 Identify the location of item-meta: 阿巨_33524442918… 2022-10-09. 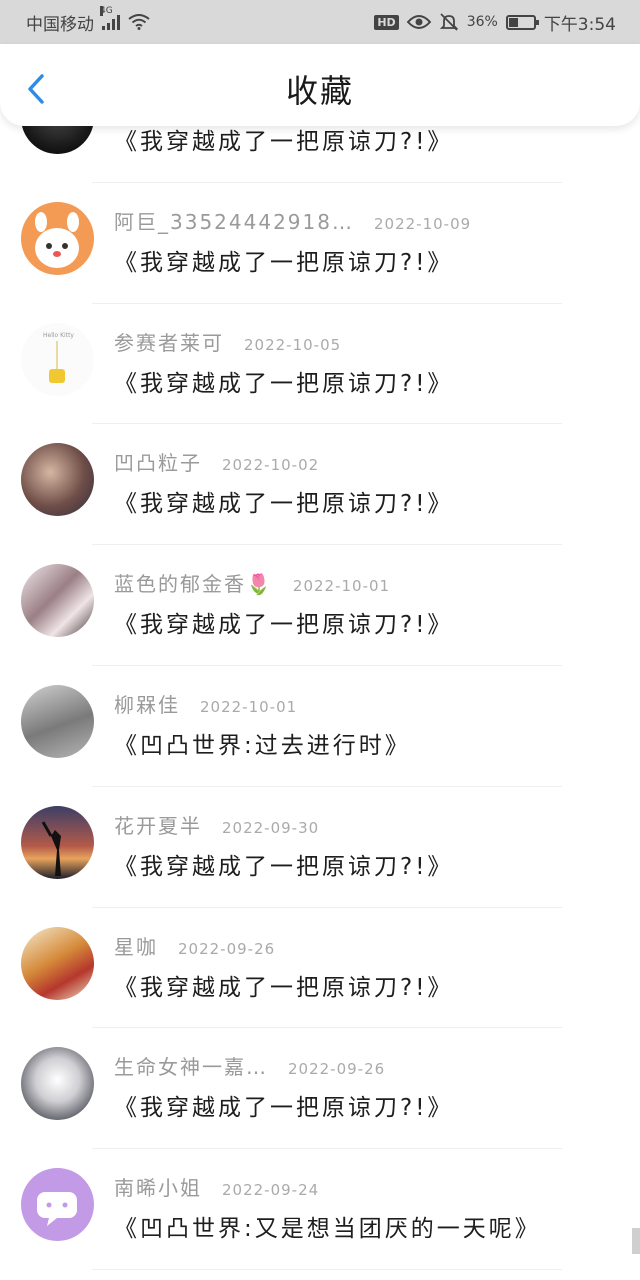
(292, 220).